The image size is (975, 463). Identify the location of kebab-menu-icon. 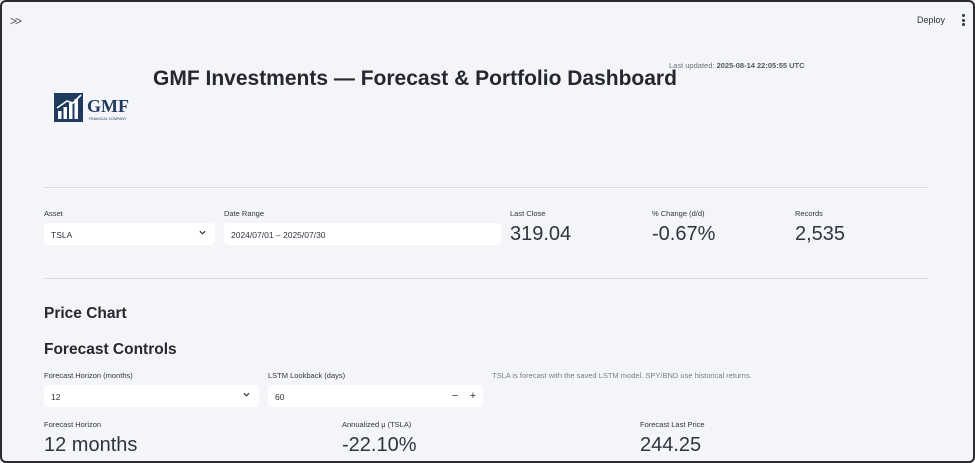
(963, 20).